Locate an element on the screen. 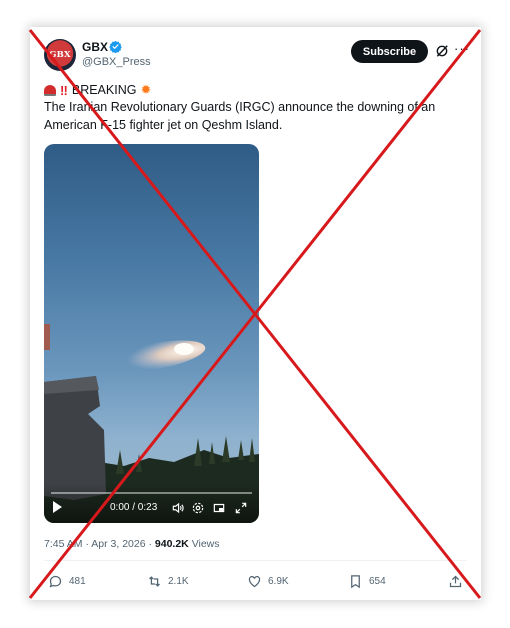  more-icon: ··· is located at coordinates (462, 48).